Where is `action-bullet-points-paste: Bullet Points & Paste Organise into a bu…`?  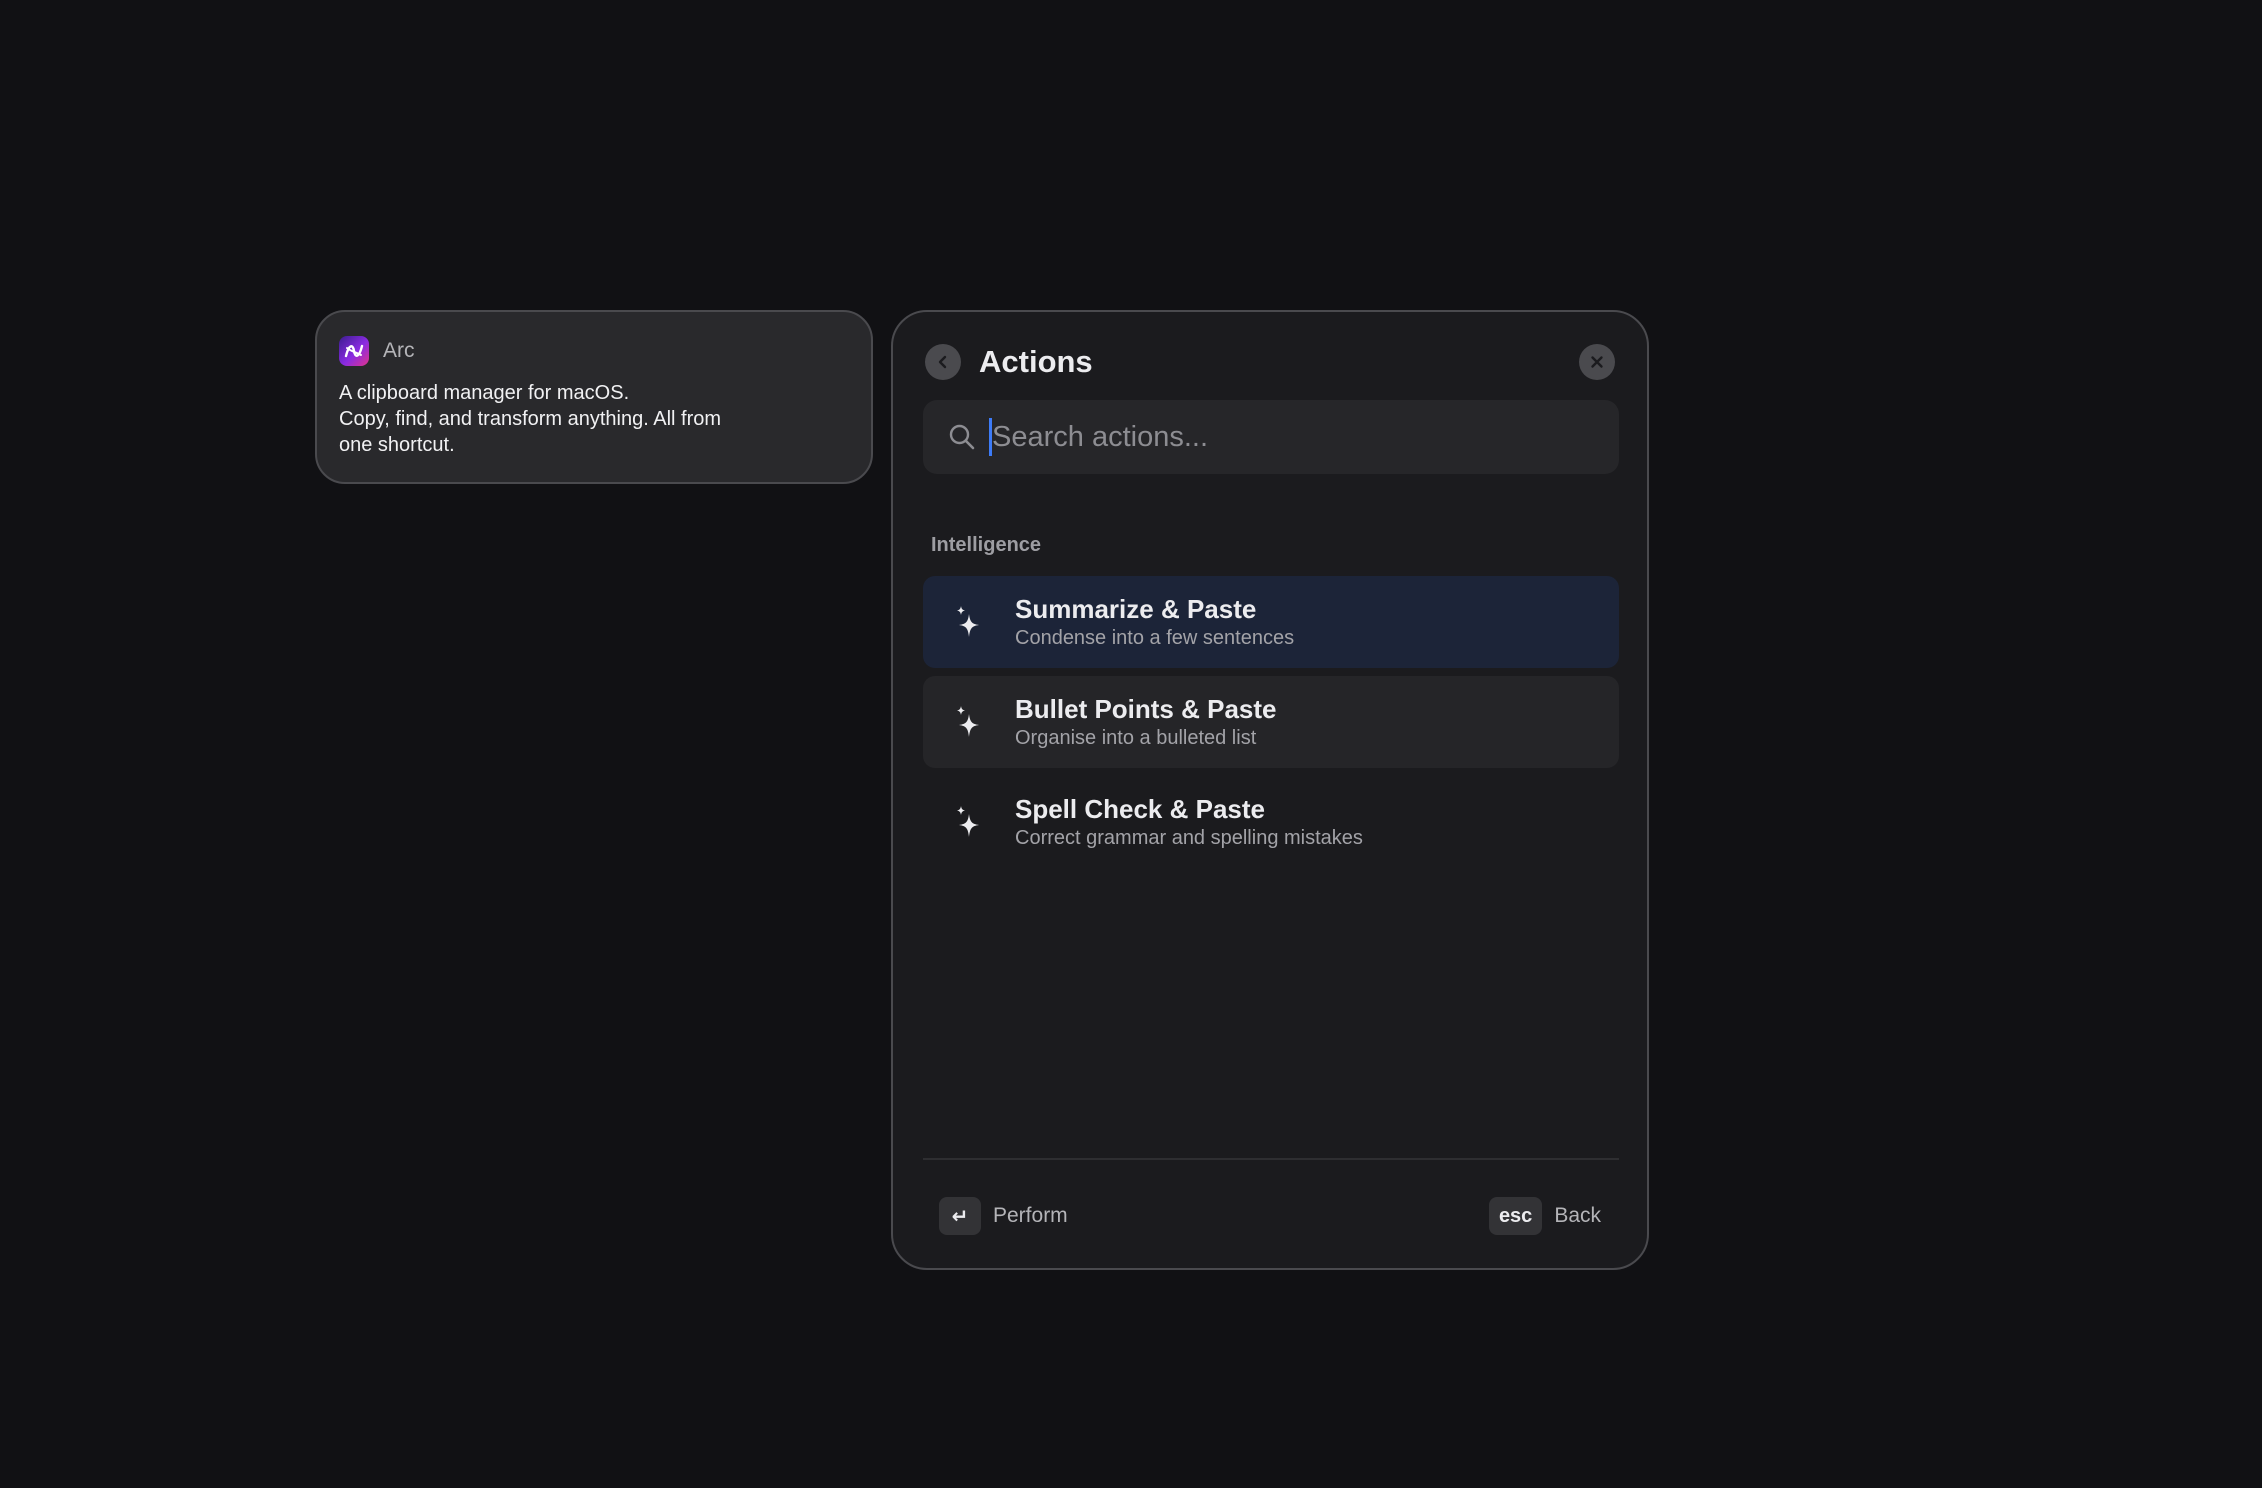
action-bullet-points-paste: Bullet Points & Paste Organise into a bu… is located at coordinates (1271, 722).